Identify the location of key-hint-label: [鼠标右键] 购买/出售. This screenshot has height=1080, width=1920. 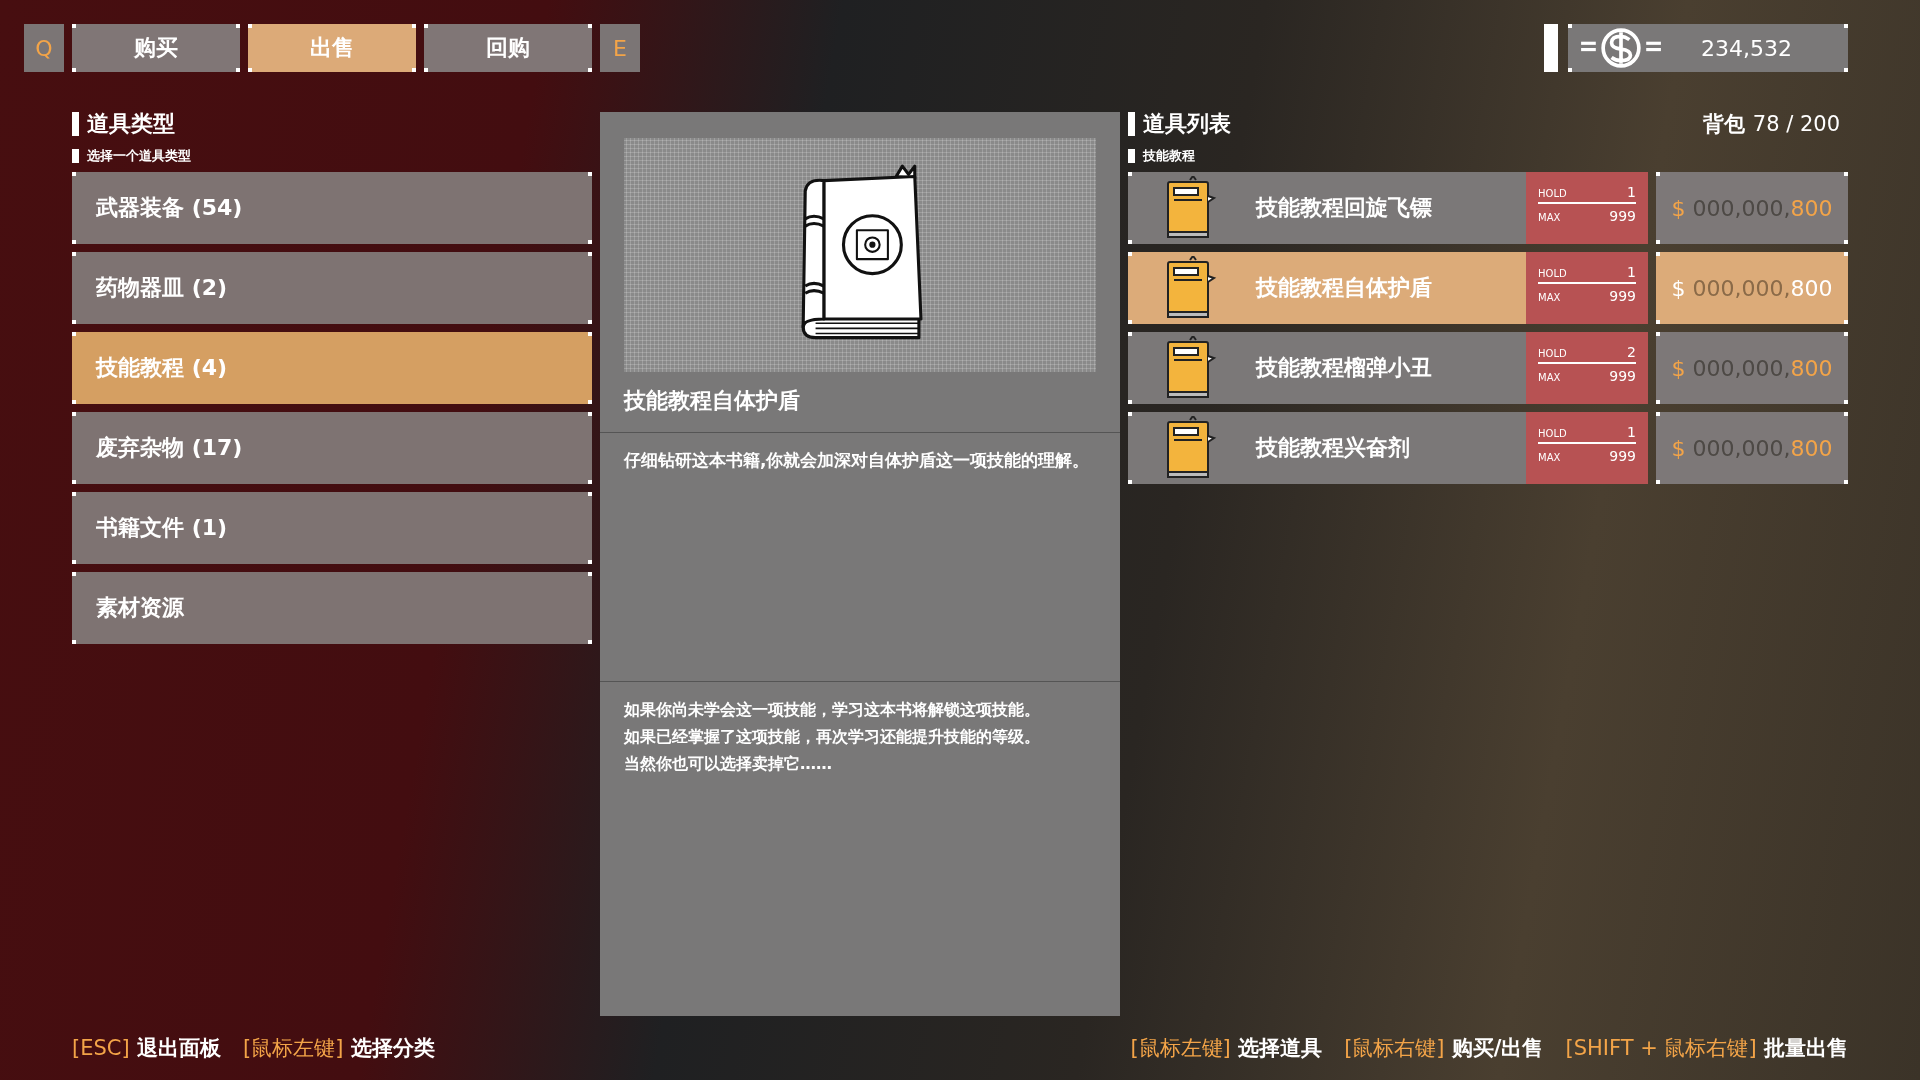
(1444, 1048).